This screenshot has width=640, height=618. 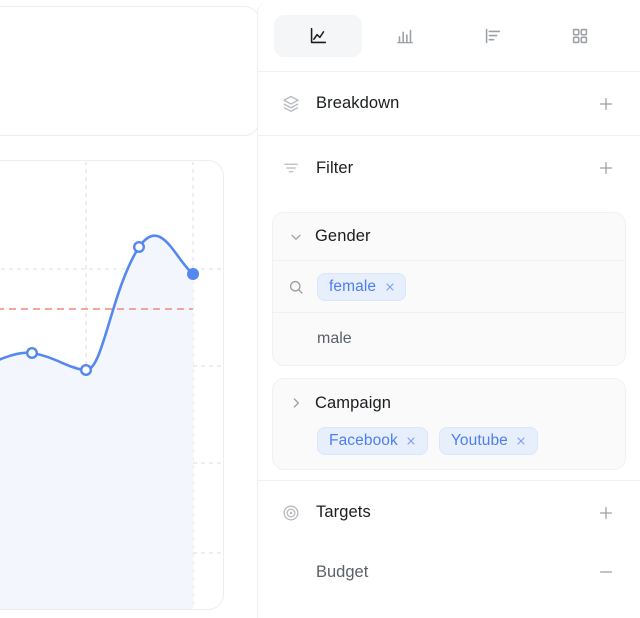 I want to click on target-icon, so click(x=291, y=513).